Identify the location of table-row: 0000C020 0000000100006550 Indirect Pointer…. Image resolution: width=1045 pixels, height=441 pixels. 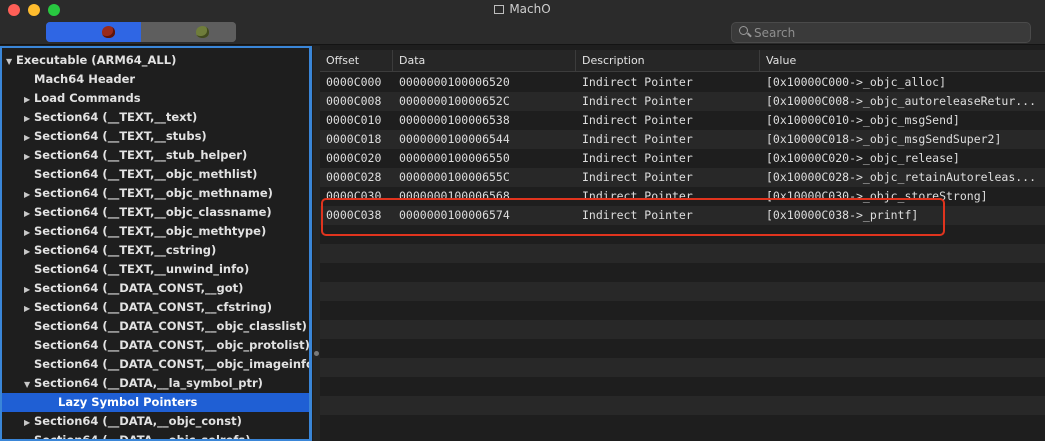
(682, 158).